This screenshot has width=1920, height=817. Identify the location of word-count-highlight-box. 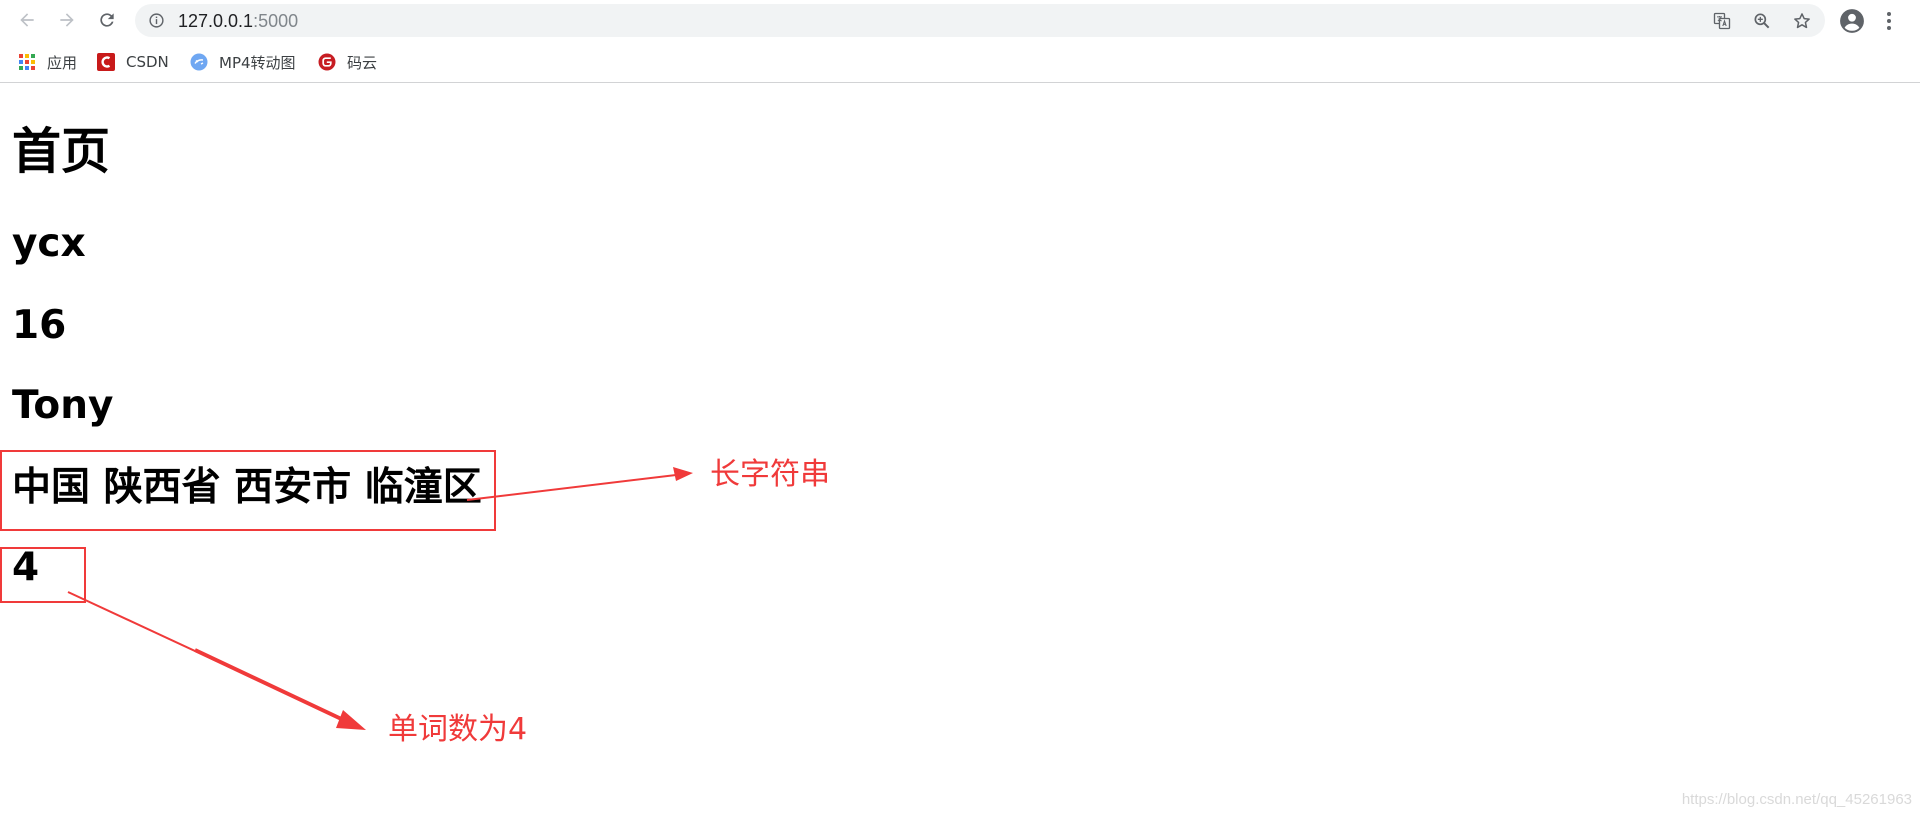
(43, 575).